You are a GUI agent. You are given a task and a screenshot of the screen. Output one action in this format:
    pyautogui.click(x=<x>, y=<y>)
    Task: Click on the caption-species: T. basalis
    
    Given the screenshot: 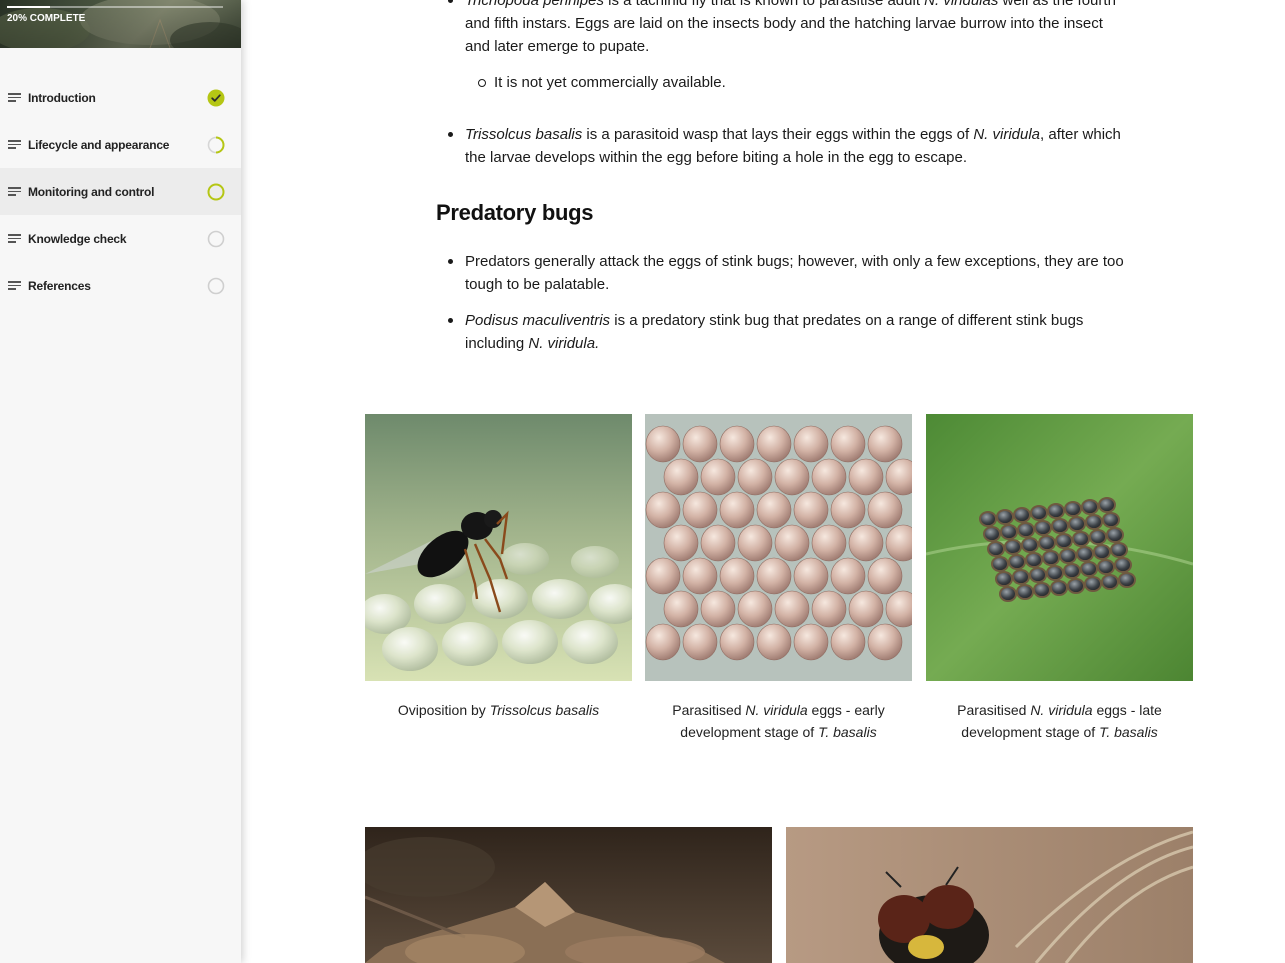 What is the action you would take?
    pyautogui.click(x=847, y=732)
    